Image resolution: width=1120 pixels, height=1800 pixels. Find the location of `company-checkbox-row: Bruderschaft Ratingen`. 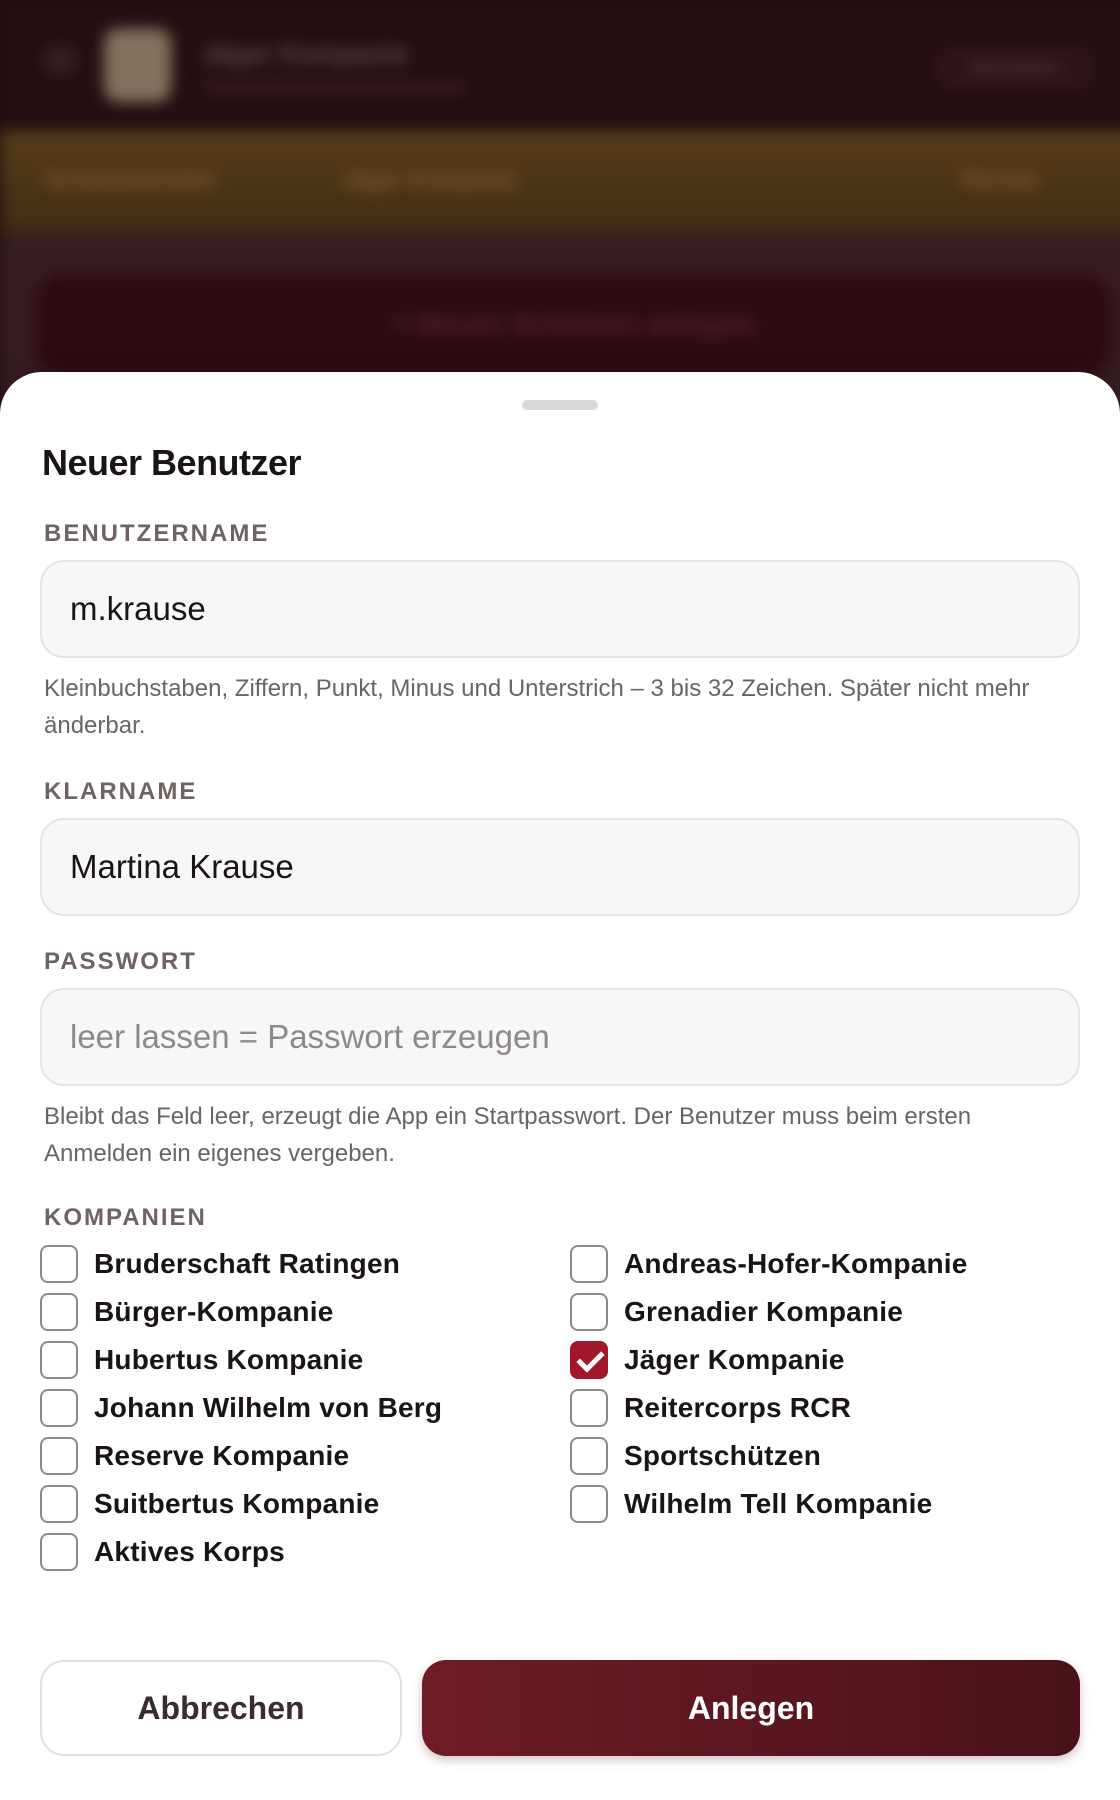

company-checkbox-row: Bruderschaft Ratingen is located at coordinates (300, 1264).